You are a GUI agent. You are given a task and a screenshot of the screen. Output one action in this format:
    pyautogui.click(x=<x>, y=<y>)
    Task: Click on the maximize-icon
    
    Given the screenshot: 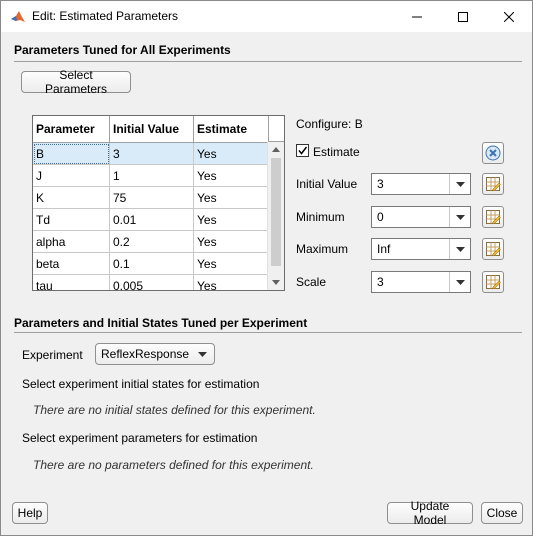 What is the action you would take?
    pyautogui.click(x=463, y=16)
    